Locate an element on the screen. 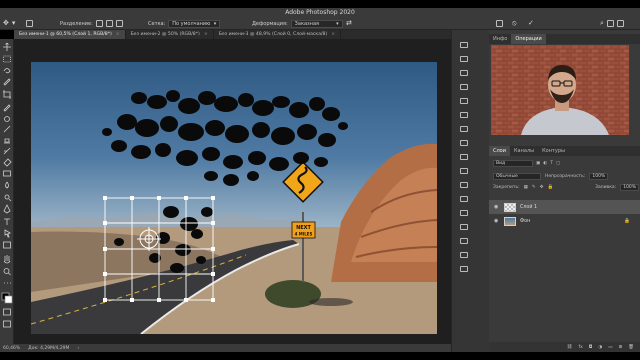  glyphs-panel-icon is located at coordinates (464, 199).